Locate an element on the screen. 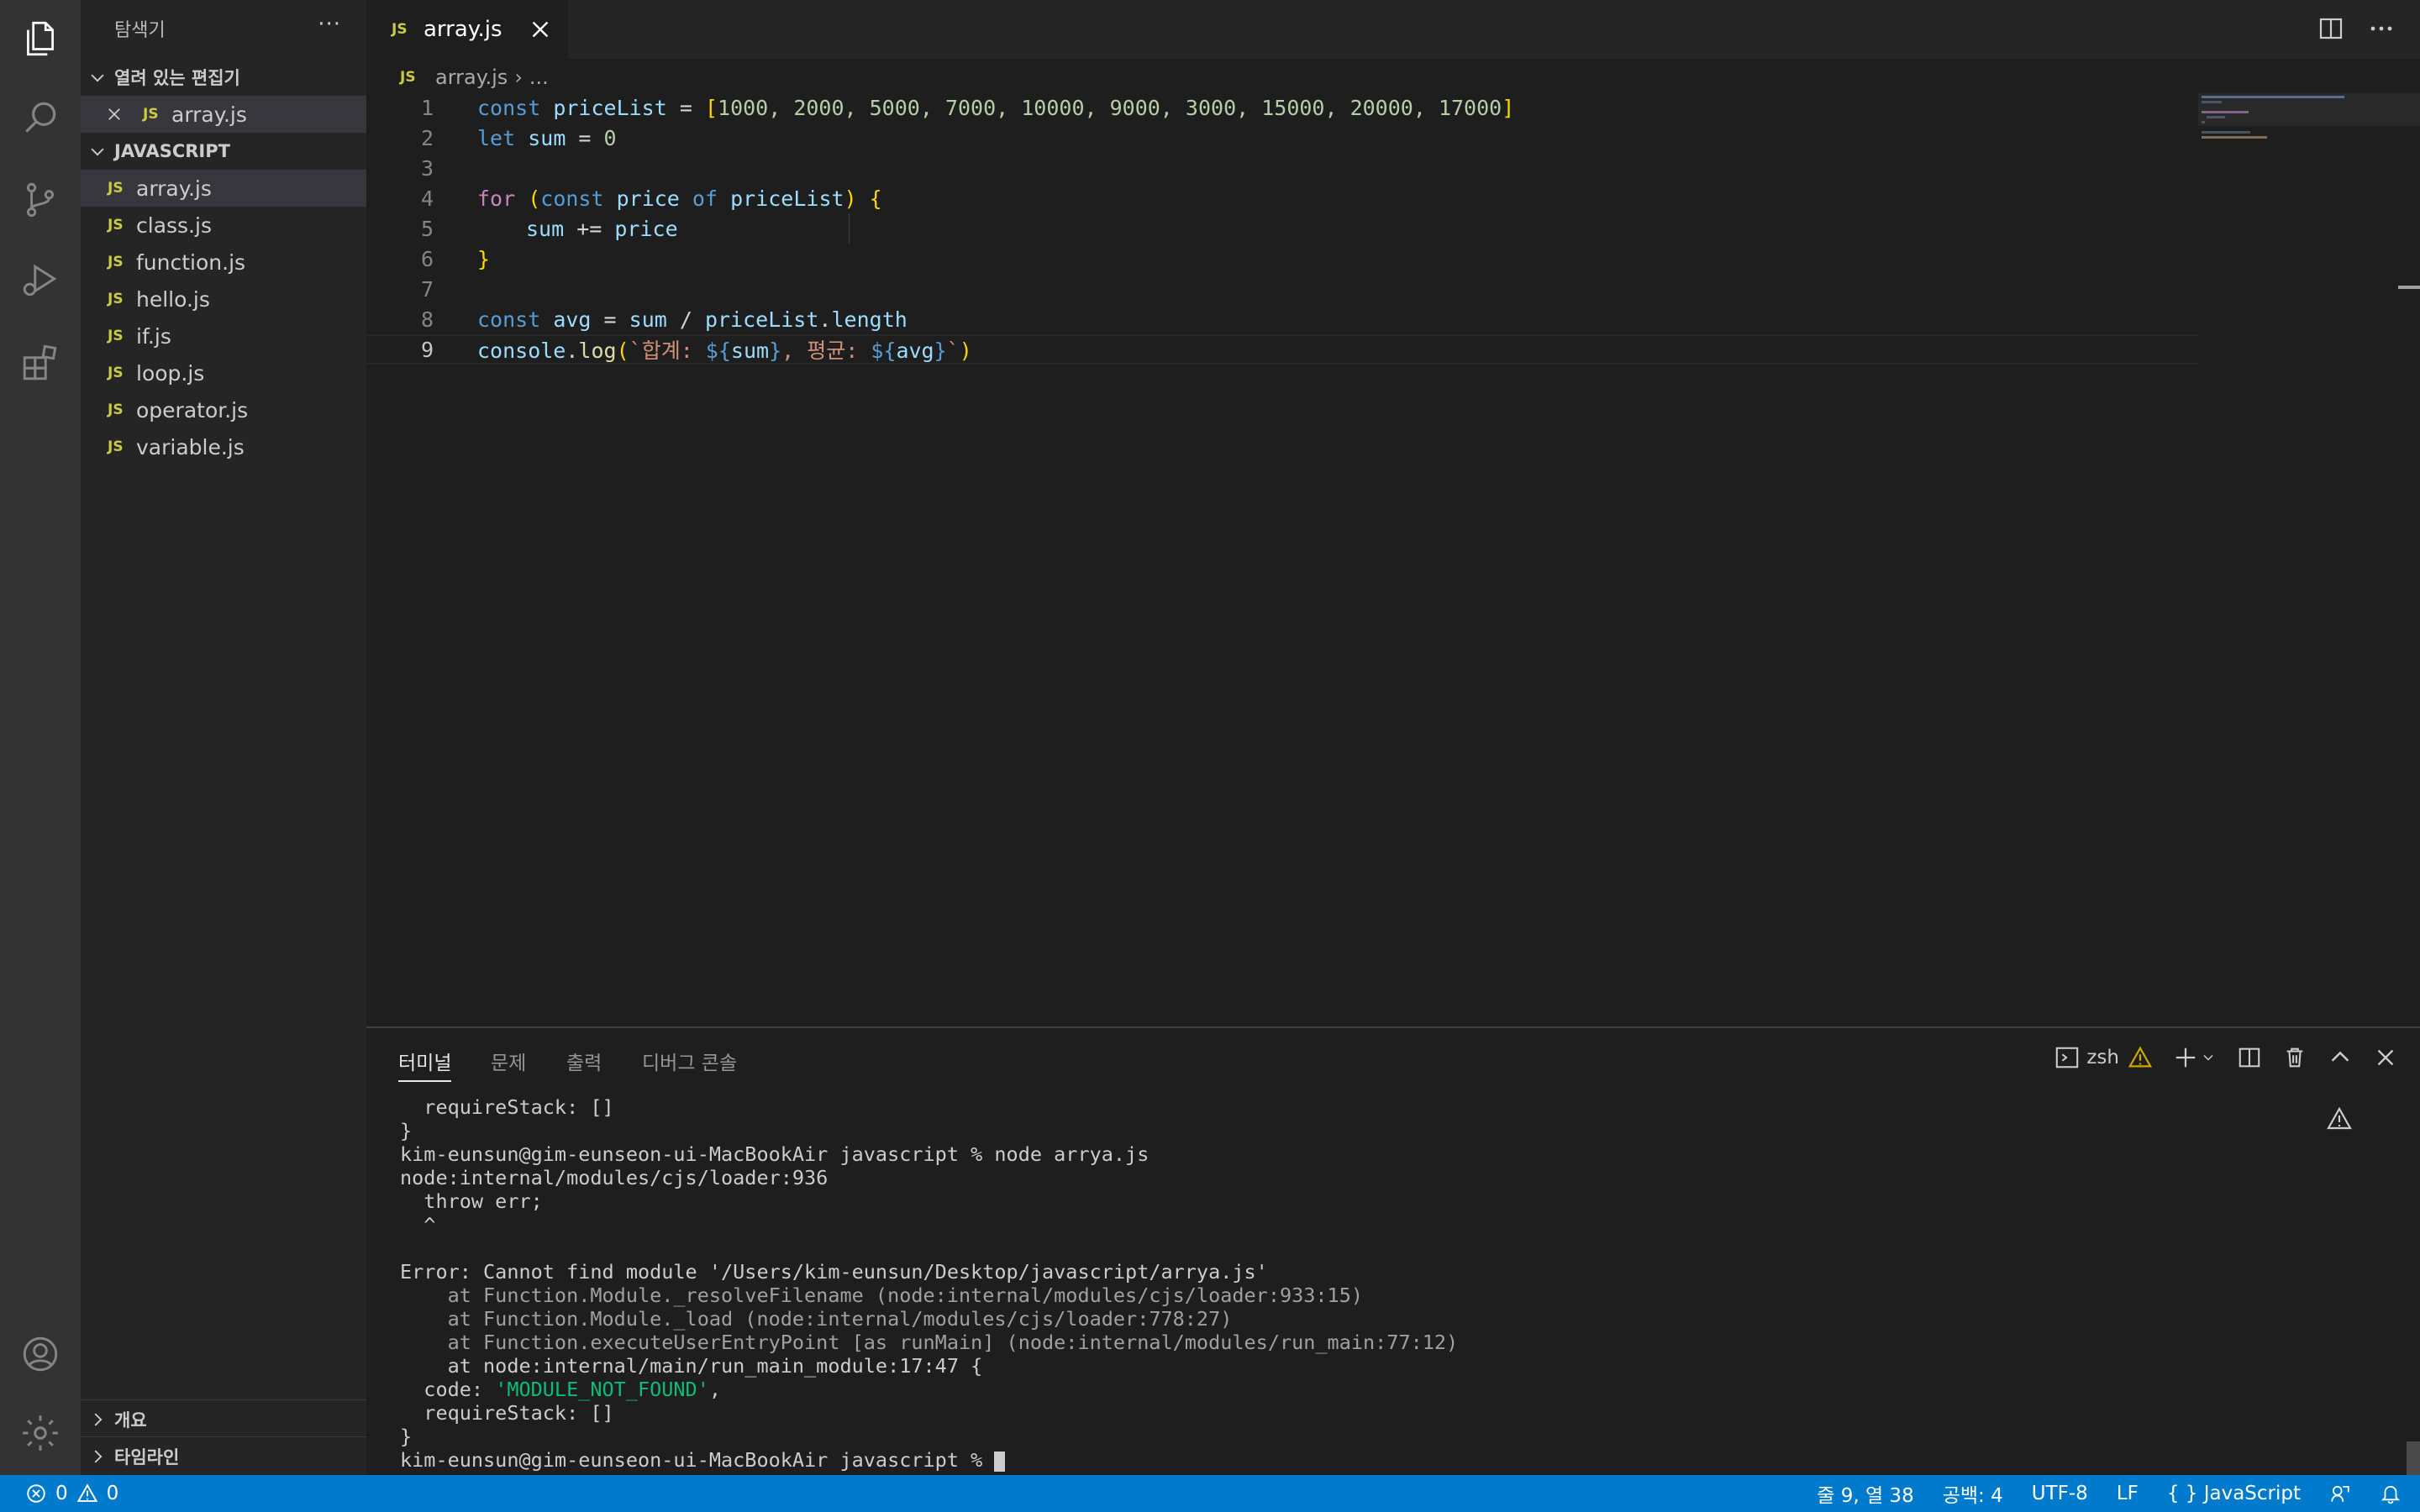  split-terminal-icon is located at coordinates (2249, 1057).